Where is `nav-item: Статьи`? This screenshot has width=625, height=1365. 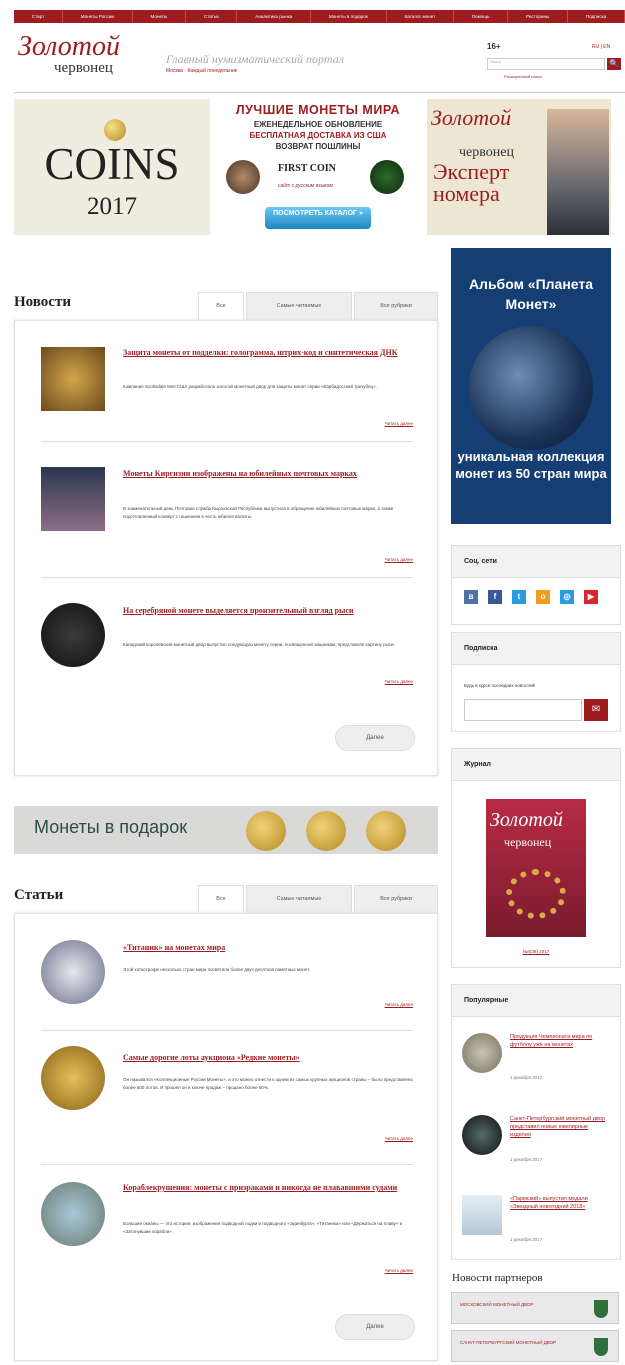 nav-item: Статьи is located at coordinates (212, 16).